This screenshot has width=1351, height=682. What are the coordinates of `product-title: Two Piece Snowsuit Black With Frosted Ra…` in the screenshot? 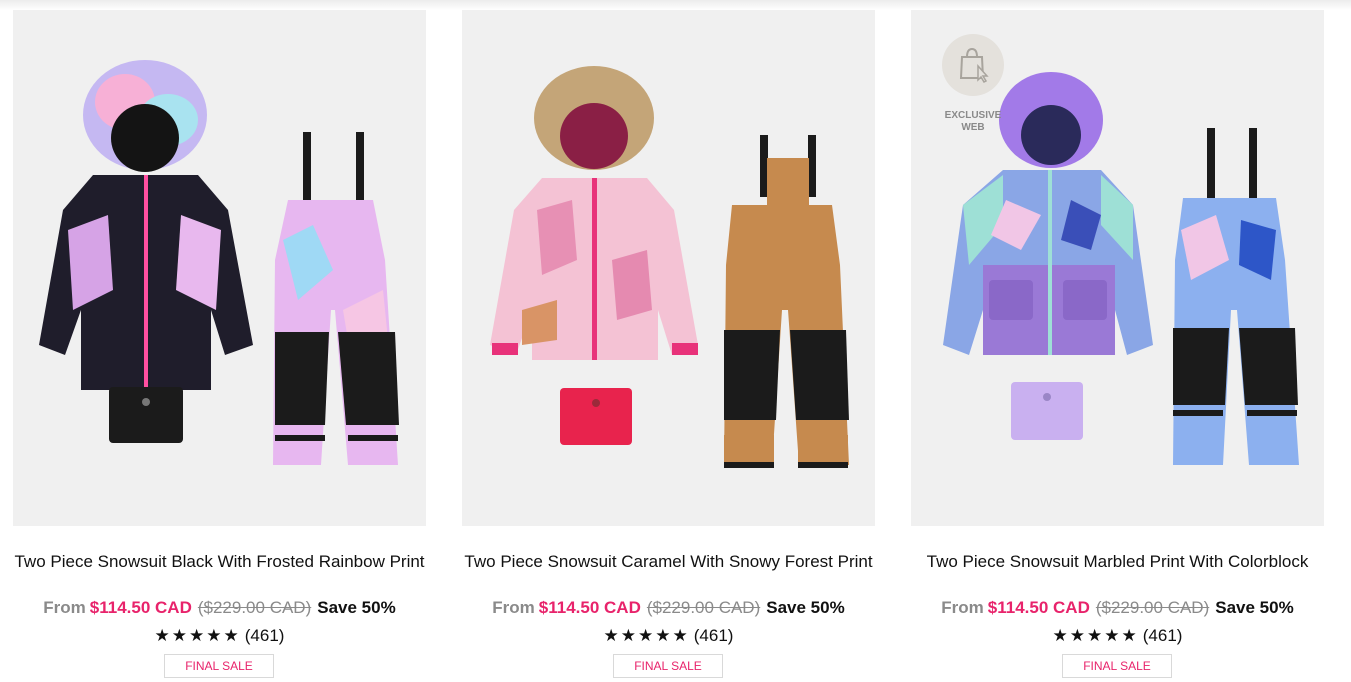 It's located at (219, 561).